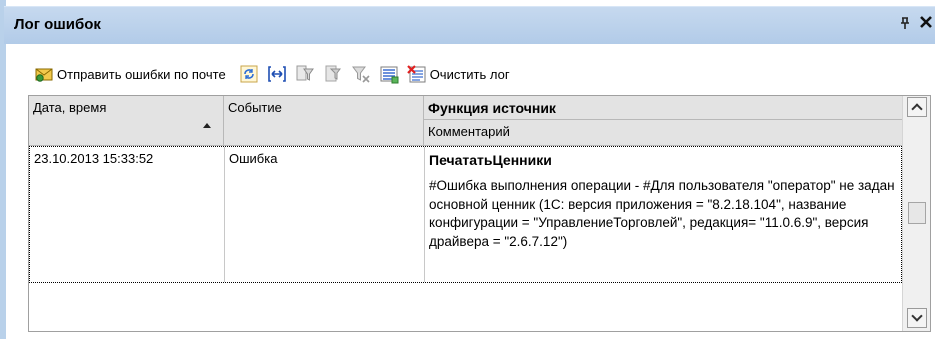  I want to click on list-button, so click(389, 74).